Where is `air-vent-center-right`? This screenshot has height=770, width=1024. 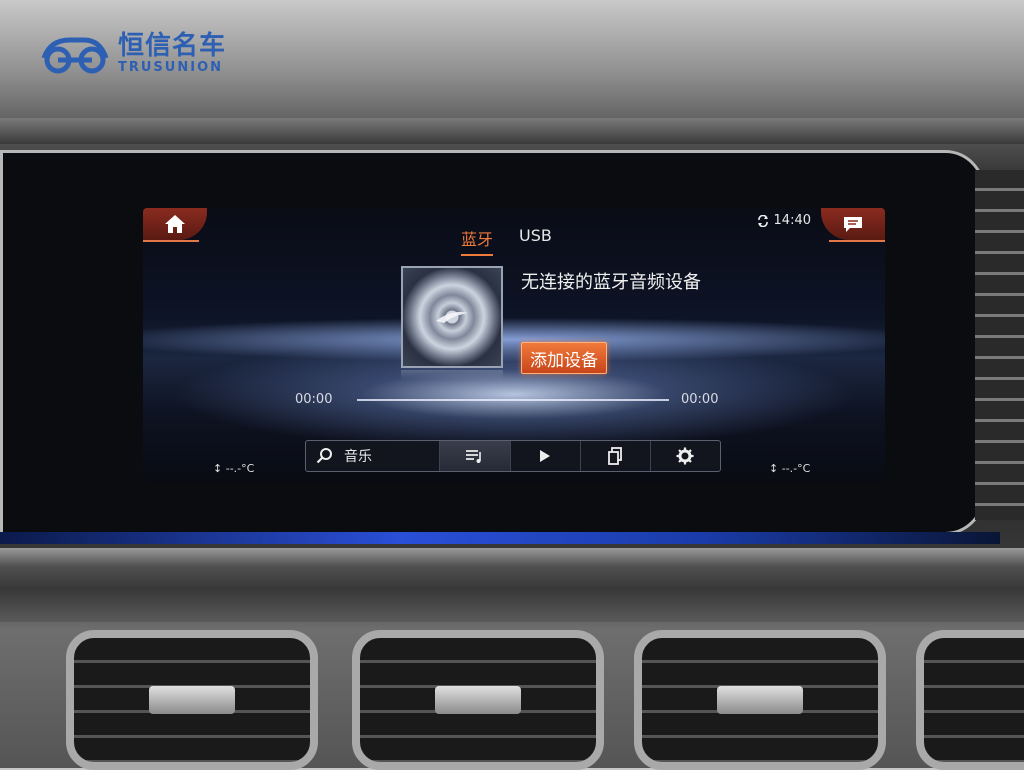 air-vent-center-right is located at coordinates (760, 700).